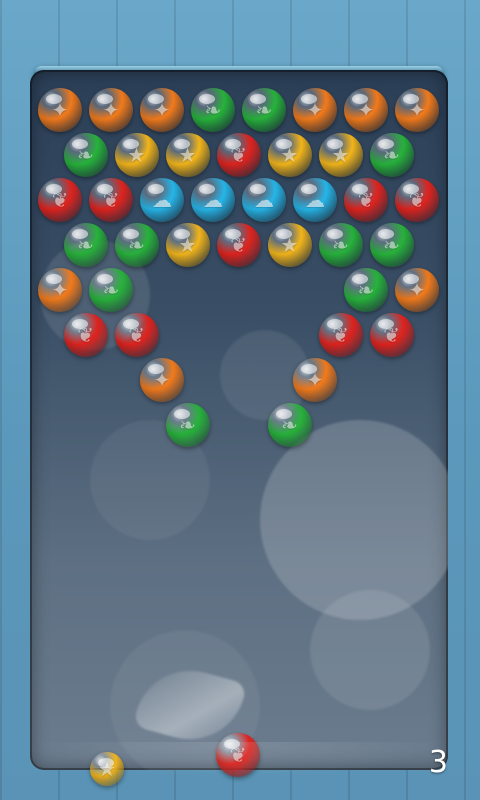 The height and width of the screenshot is (800, 480). I want to click on remaining-shots-counter: 3, so click(438, 762).